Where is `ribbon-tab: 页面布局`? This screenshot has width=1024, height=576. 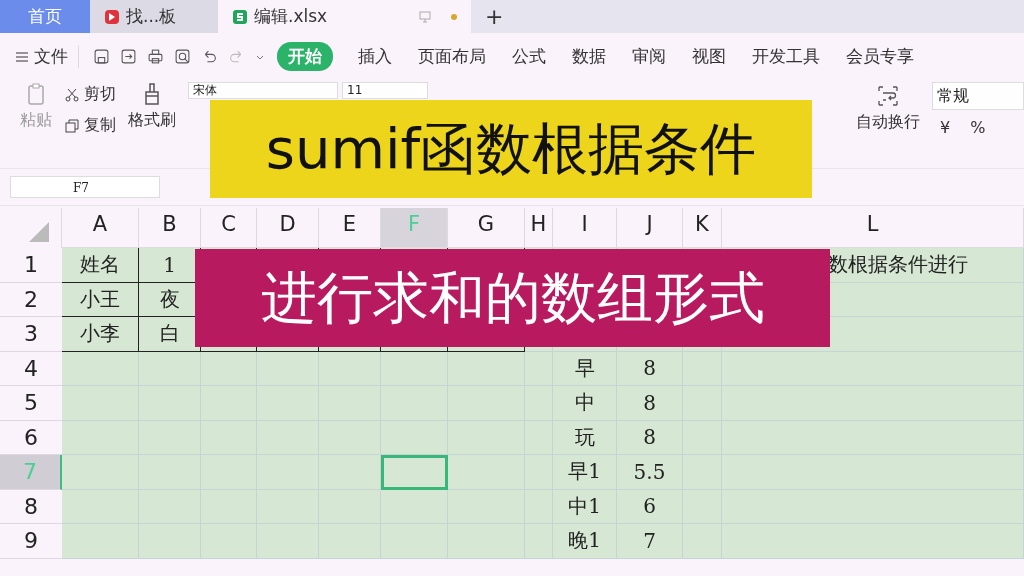
ribbon-tab: 页面布局 is located at coordinates (452, 56).